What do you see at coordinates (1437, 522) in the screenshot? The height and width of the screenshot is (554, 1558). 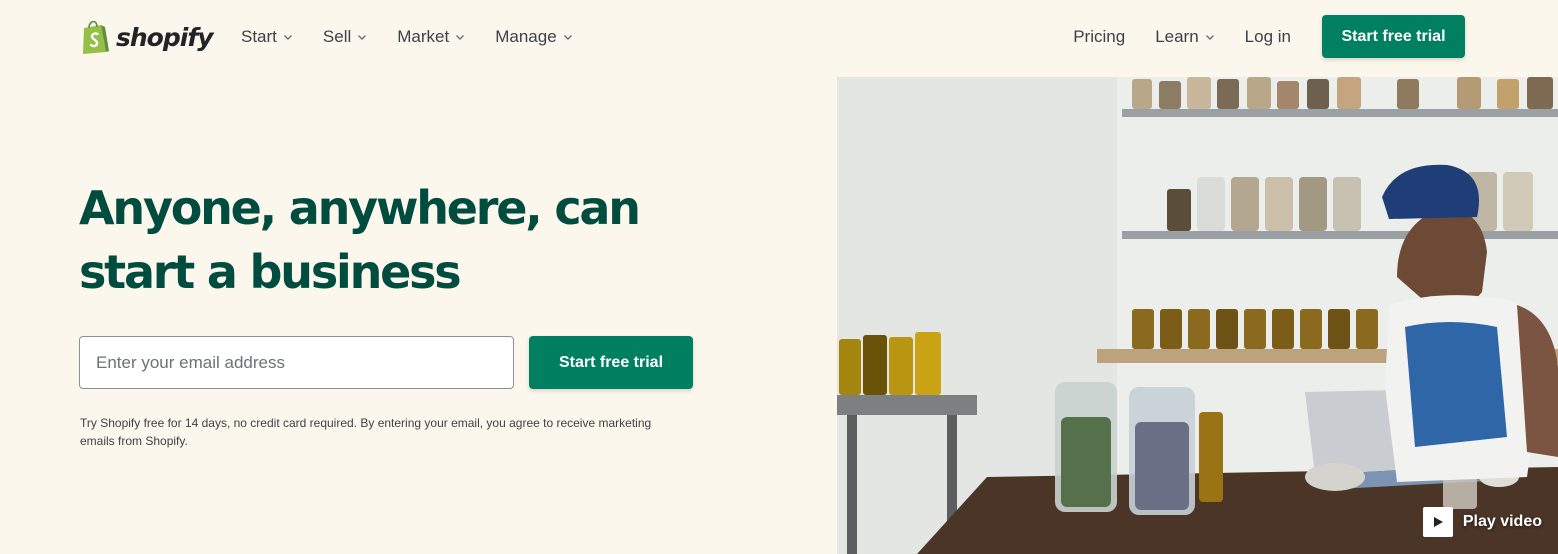 I see `play-icon` at bounding box center [1437, 522].